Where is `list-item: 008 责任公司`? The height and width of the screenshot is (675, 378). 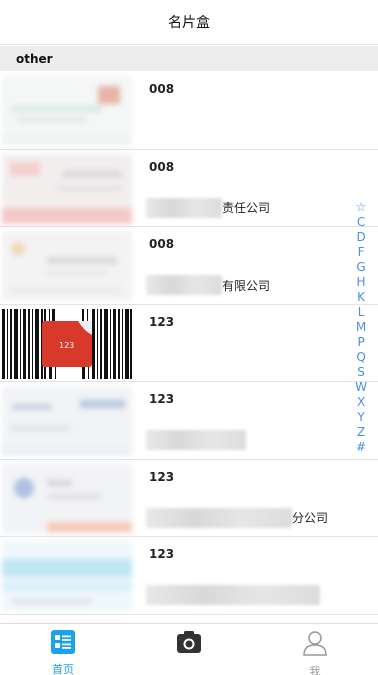 list-item: 008 责任公司 is located at coordinates (189, 188).